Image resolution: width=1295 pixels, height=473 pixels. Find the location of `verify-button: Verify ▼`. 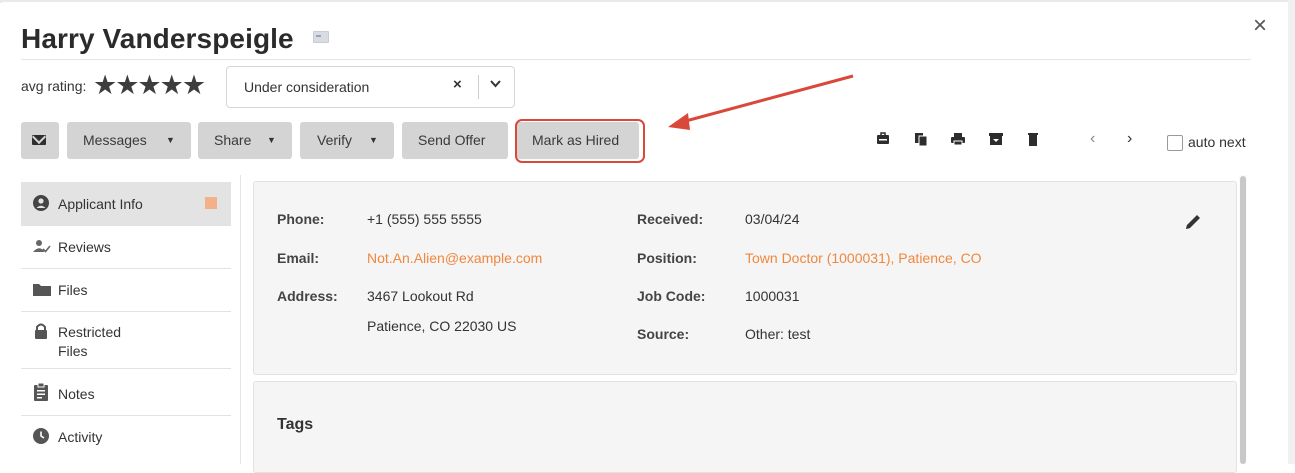

verify-button: Verify ▼ is located at coordinates (347, 140).